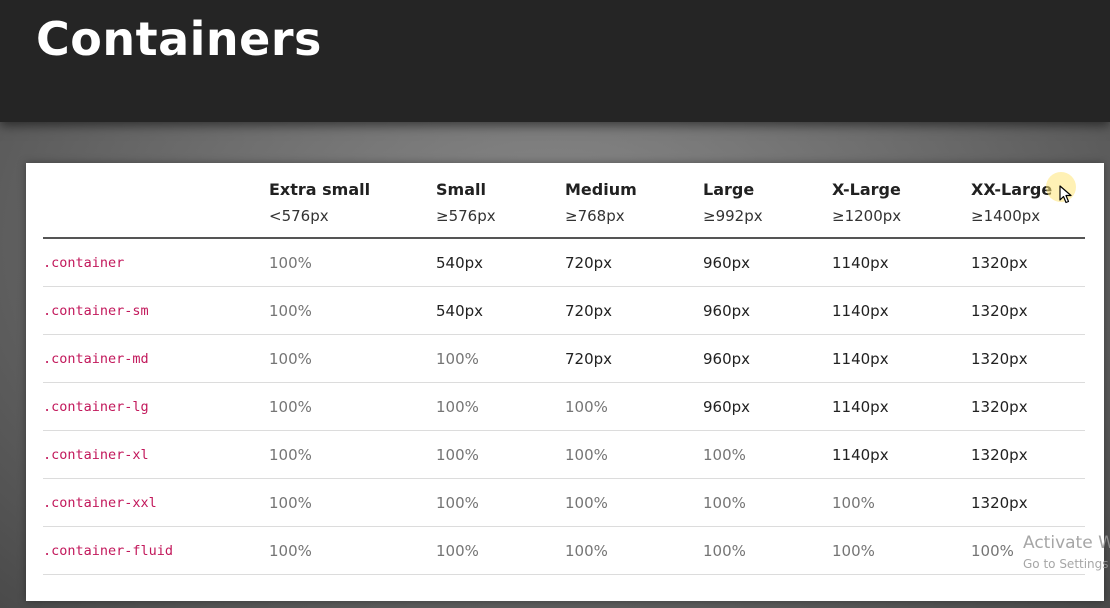  Describe the element at coordinates (500, 206) in the screenshot. I see `header-small: Small ≥576px` at that location.